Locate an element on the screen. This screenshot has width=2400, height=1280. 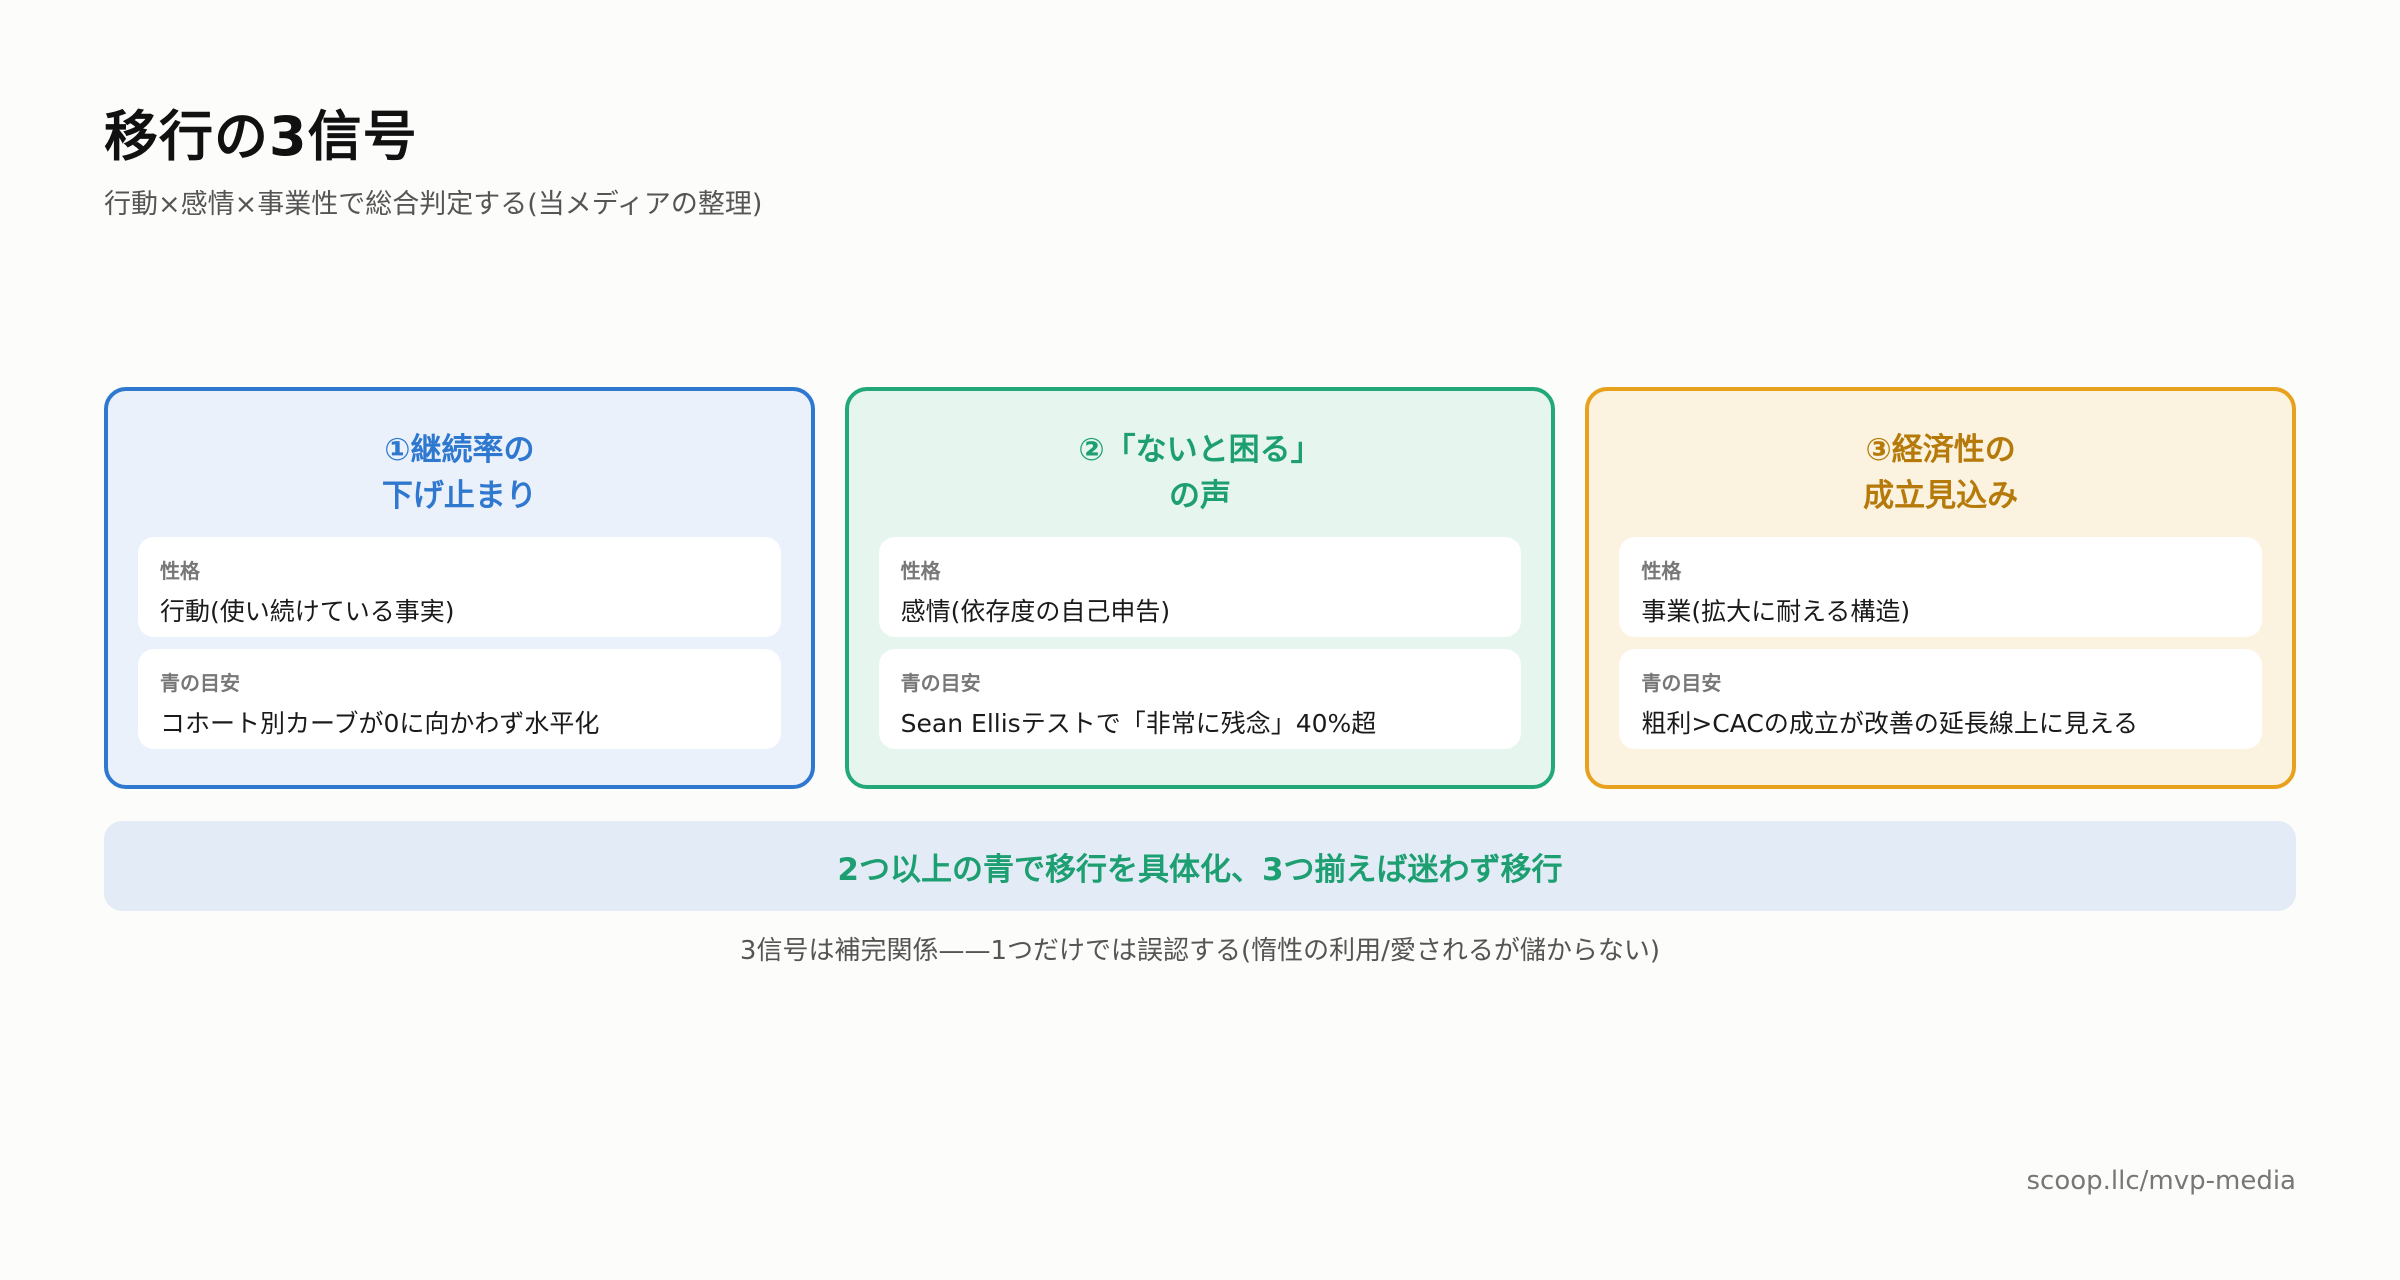
card-title-line1: ②「ないと困る」 is located at coordinates (1200, 450).